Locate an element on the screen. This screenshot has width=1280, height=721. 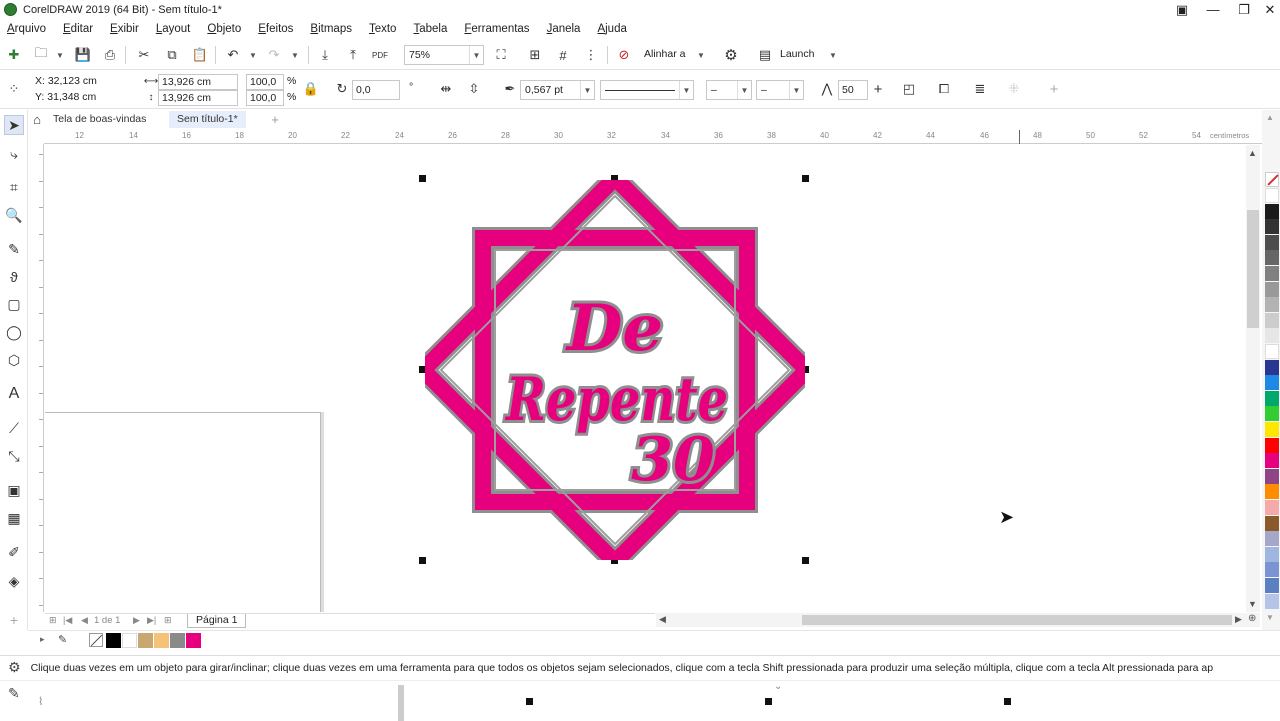
add-page-before-icon: ⊞ is located at coordinates (53, 620).